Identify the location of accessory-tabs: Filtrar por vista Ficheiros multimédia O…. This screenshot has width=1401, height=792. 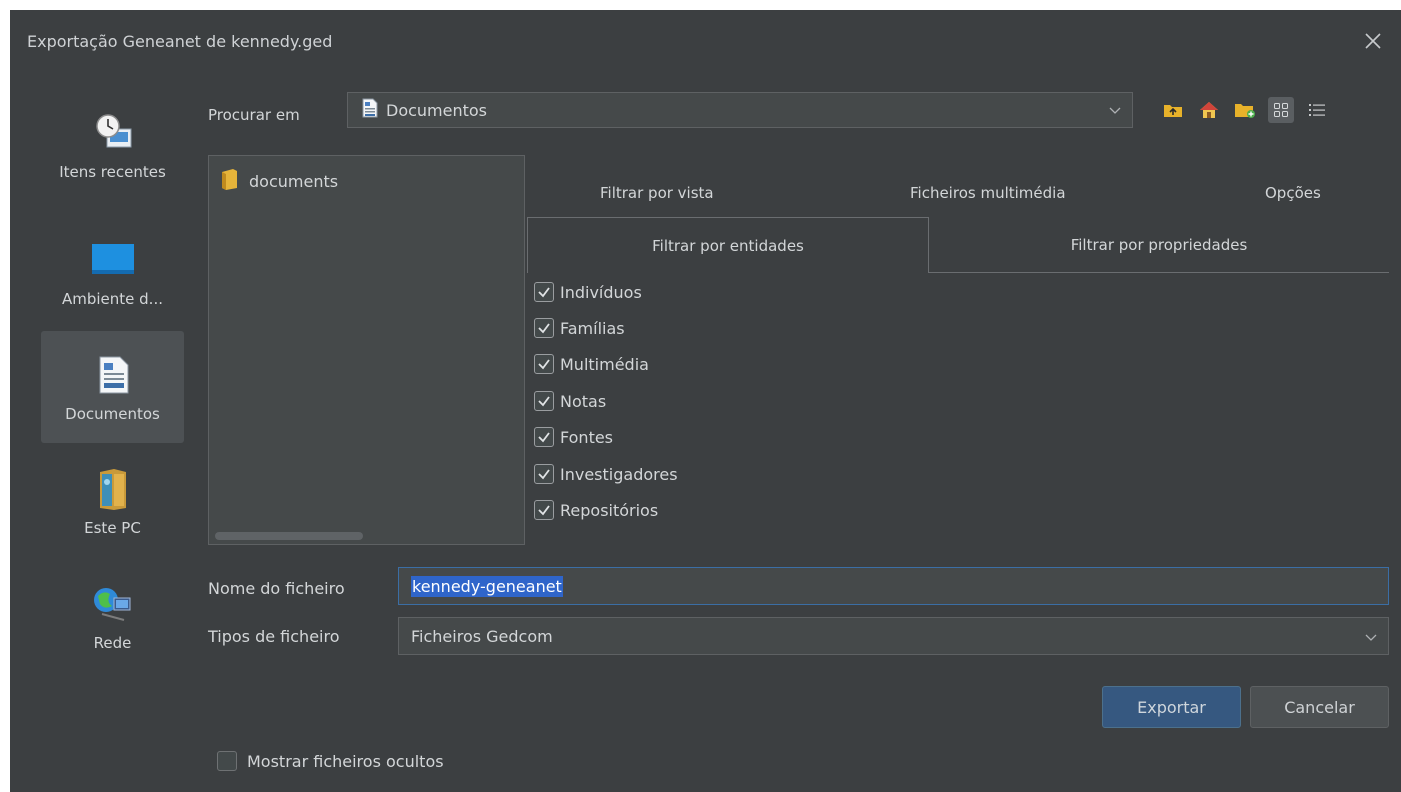
(965, 196).